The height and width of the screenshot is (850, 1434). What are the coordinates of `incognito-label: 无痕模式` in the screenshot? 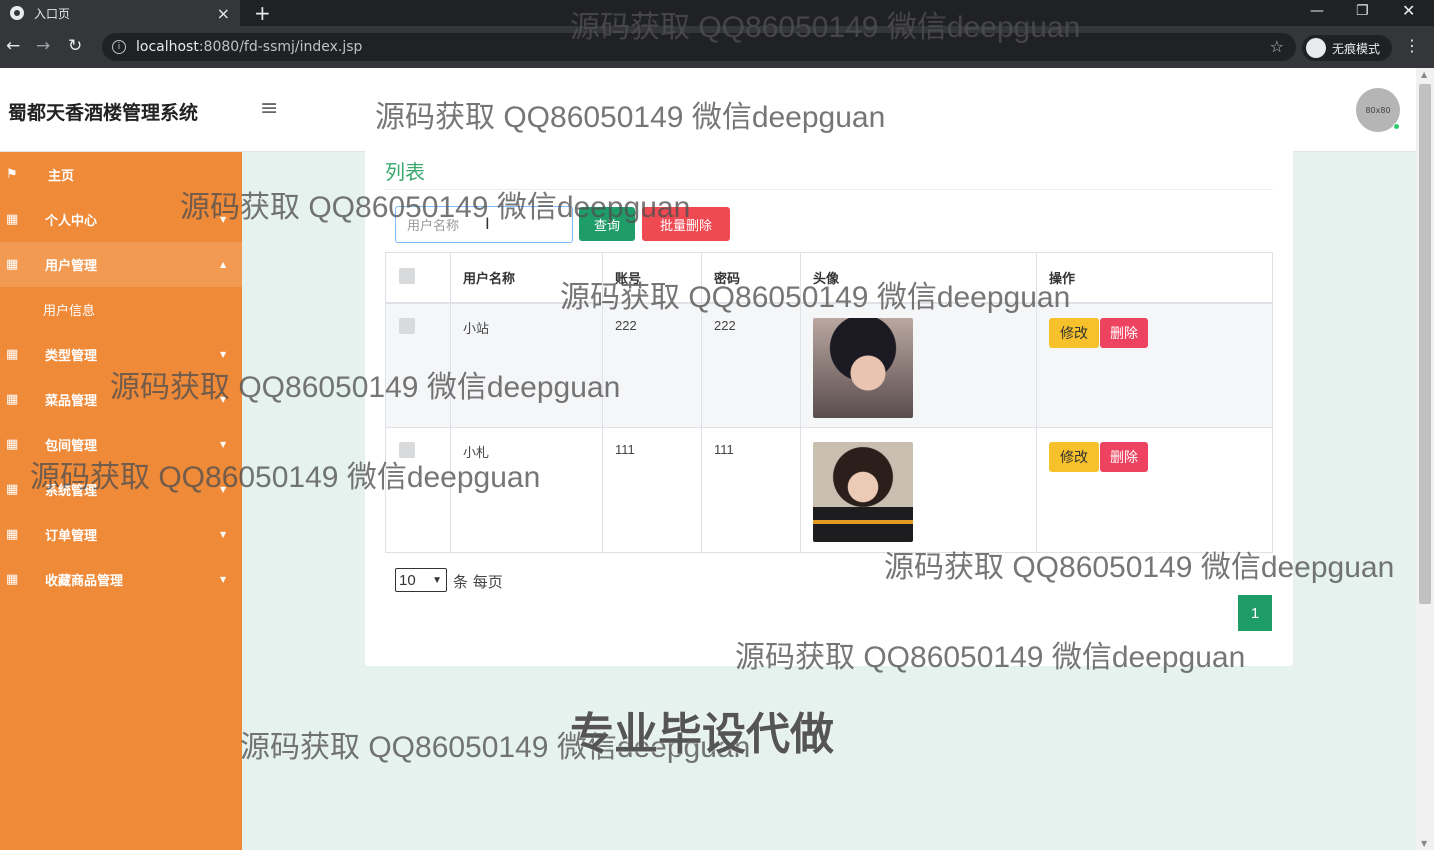 It's located at (1356, 48).